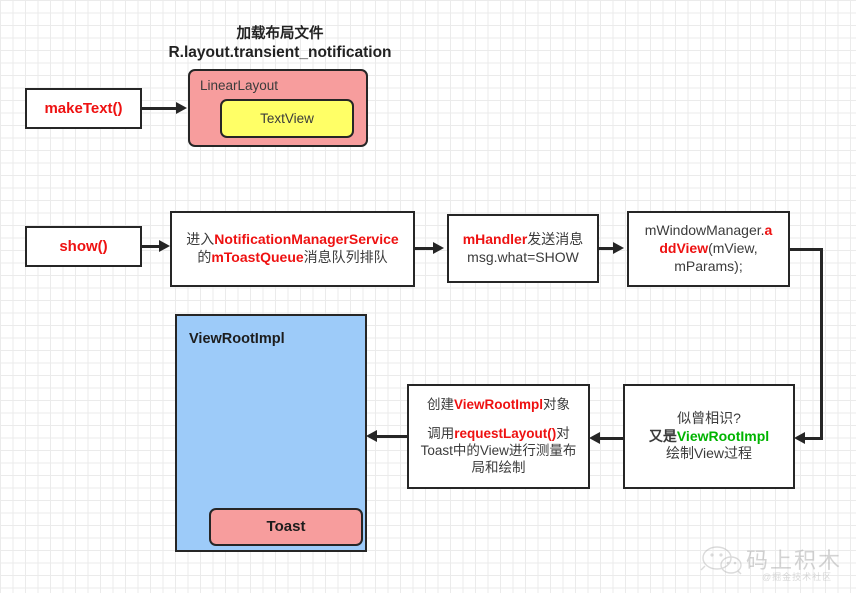 This screenshot has width=856, height=593. What do you see at coordinates (821, 344) in the screenshot?
I see `connector-wm-elbow-vertical` at bounding box center [821, 344].